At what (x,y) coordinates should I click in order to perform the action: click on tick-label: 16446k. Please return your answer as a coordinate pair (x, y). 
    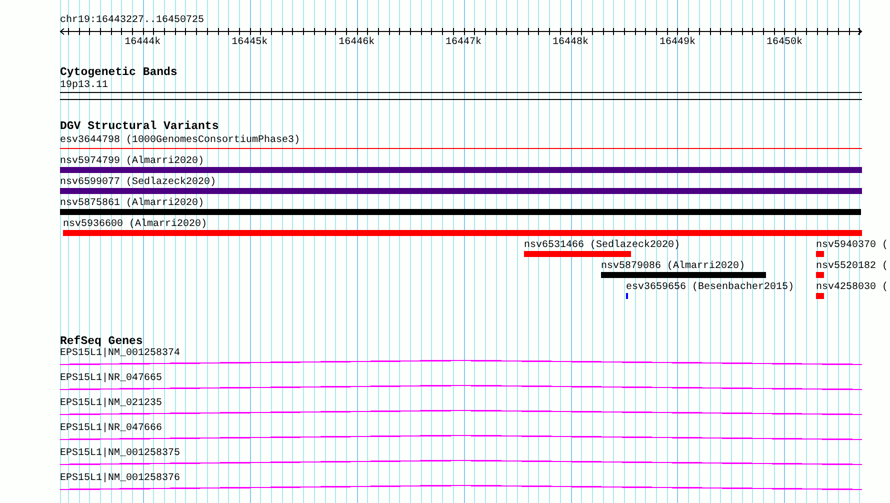
    Looking at the image, I should click on (356, 42).